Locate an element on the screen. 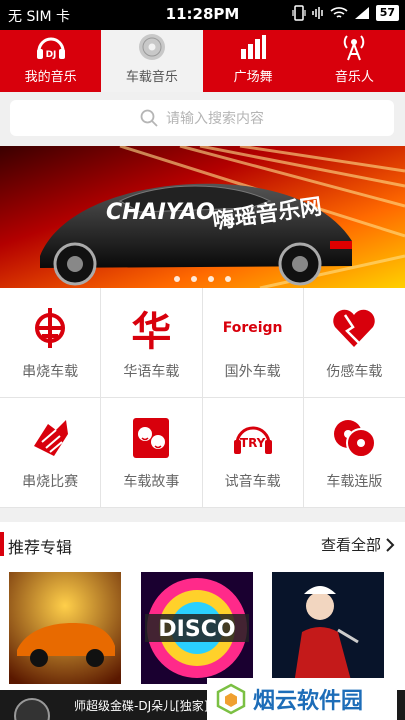 The image size is (405, 720). chinese-char-icon: 华 is located at coordinates (151, 331).